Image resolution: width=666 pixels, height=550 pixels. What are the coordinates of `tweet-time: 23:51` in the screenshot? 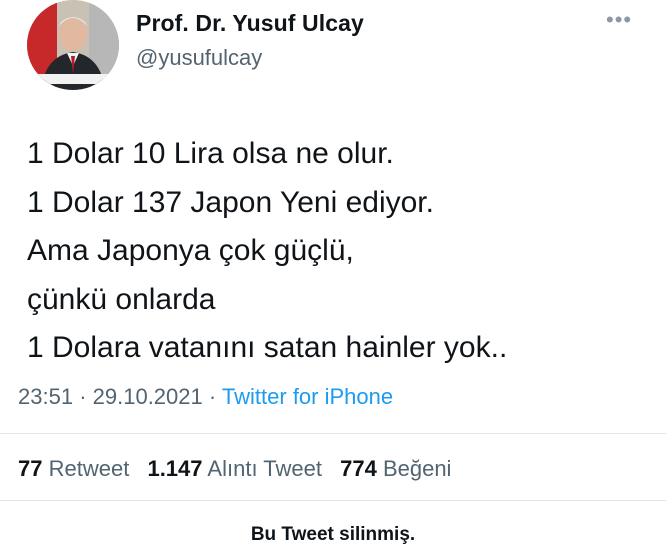 It's located at (45, 396).